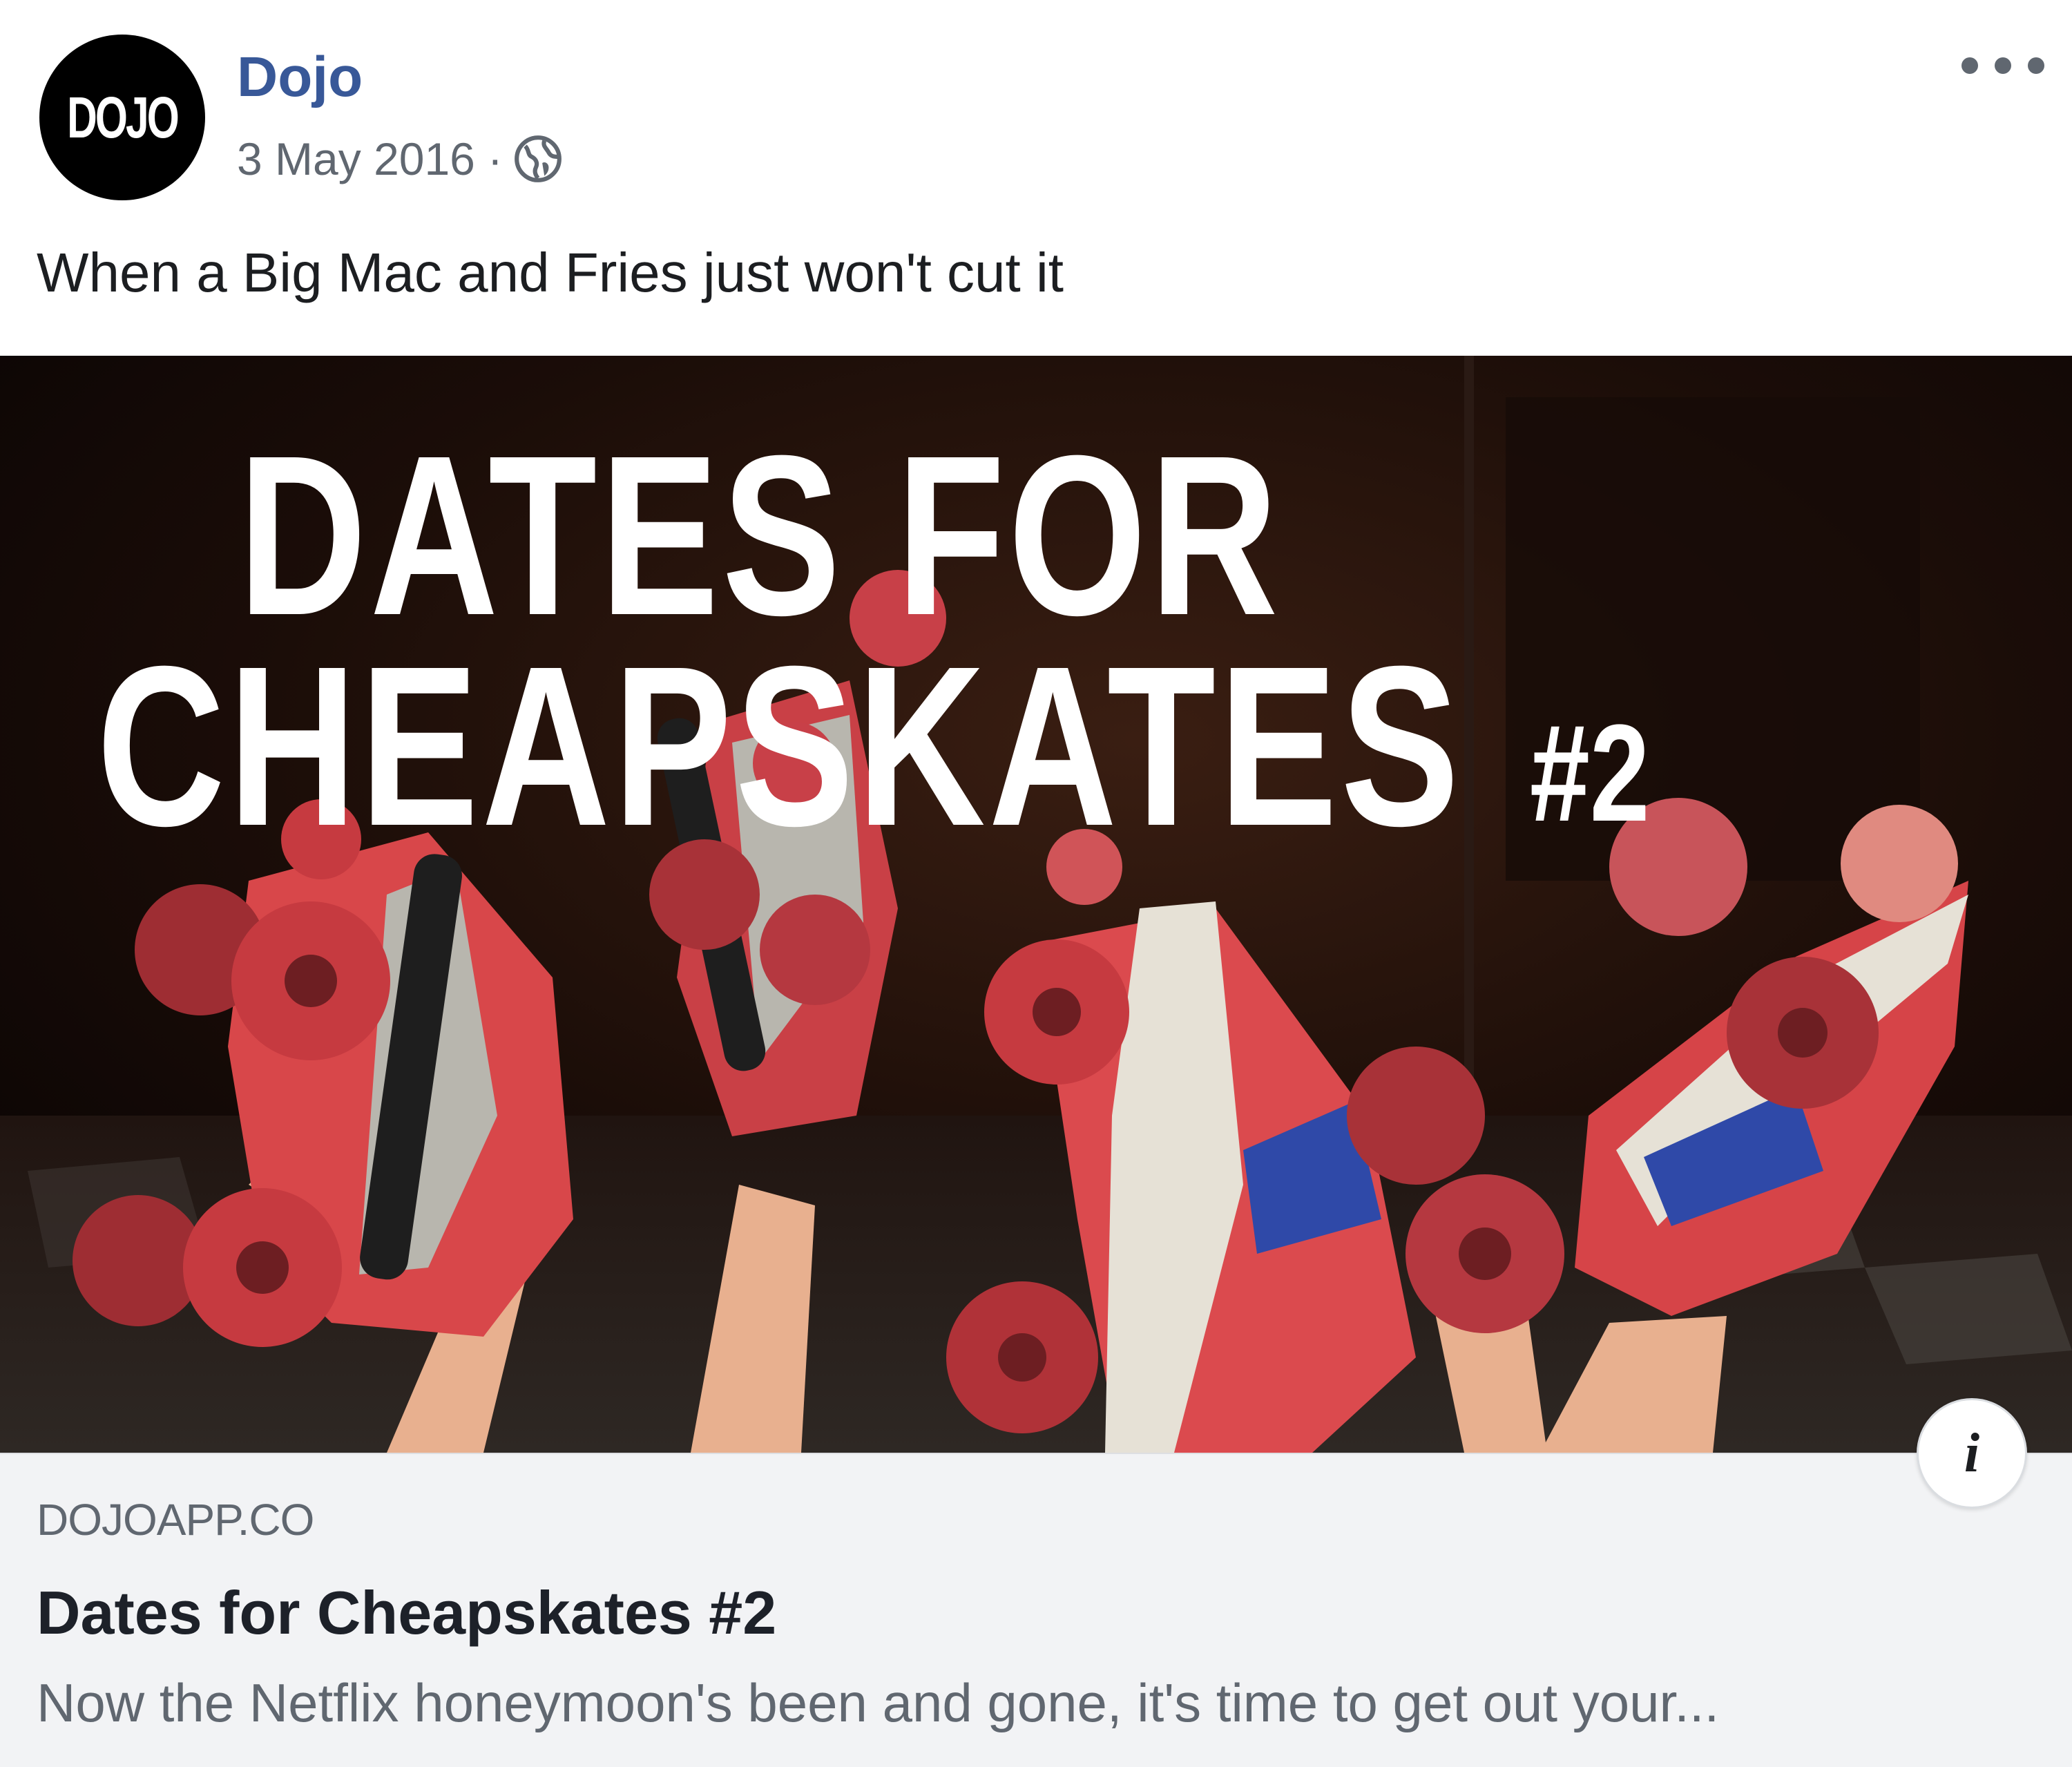 Image resolution: width=2072 pixels, height=1767 pixels. What do you see at coordinates (538, 158) in the screenshot?
I see `globe-icon` at bounding box center [538, 158].